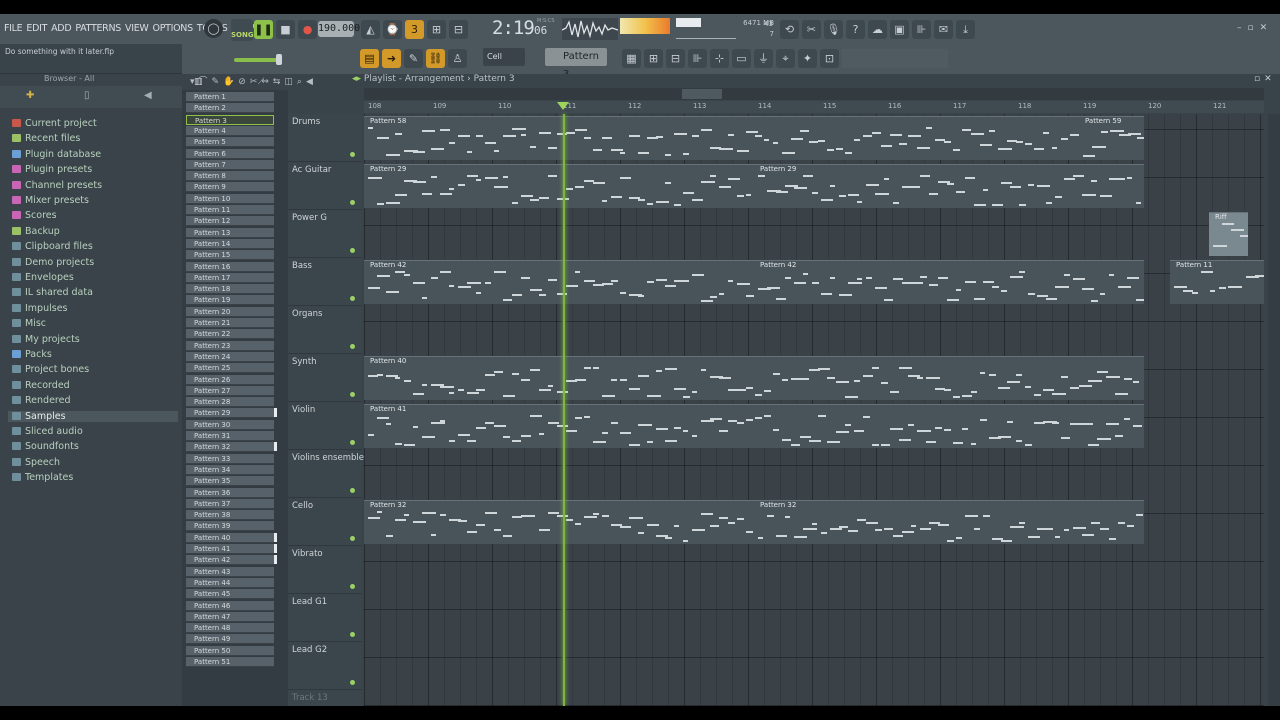  What do you see at coordinates (763, 58) in the screenshot?
I see `plug-icon: ⏚` at bounding box center [763, 58].